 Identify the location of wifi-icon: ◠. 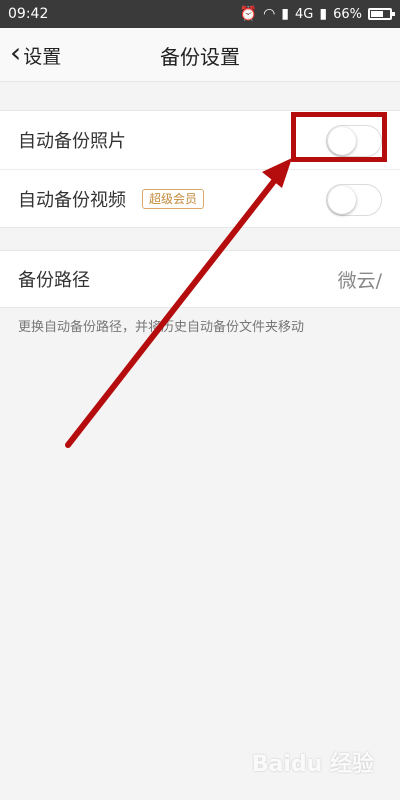
(269, 14).